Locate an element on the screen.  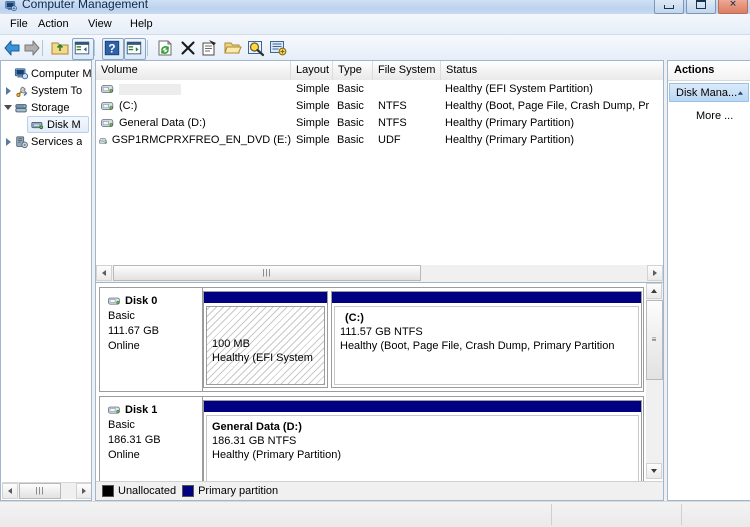
tree-node-services-and-applications: Services a is located at coordinates (42, 141).